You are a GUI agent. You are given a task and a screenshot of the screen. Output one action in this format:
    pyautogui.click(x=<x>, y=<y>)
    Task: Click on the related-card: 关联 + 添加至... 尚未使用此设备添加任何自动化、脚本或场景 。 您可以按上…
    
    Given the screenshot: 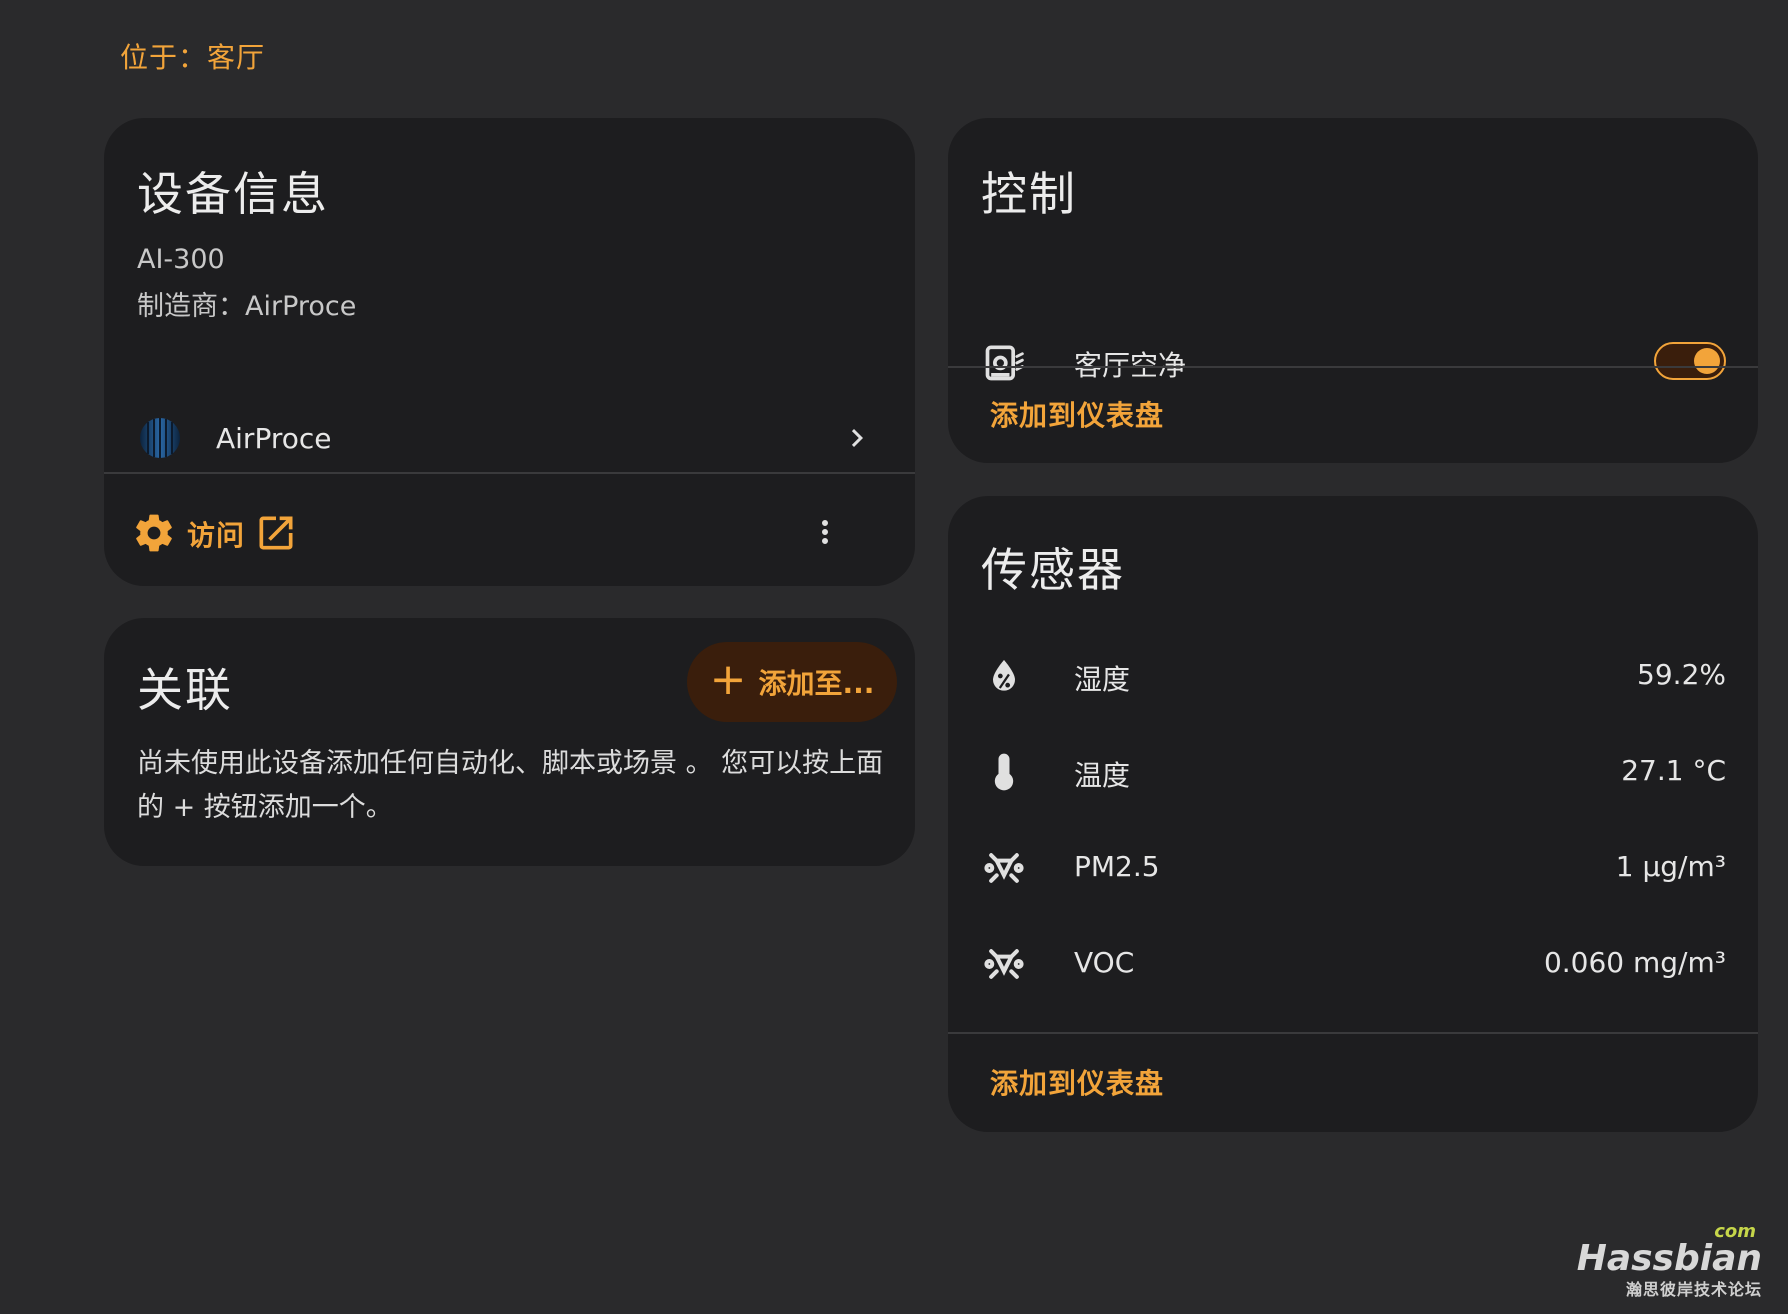 What is the action you would take?
    pyautogui.click(x=509, y=742)
    